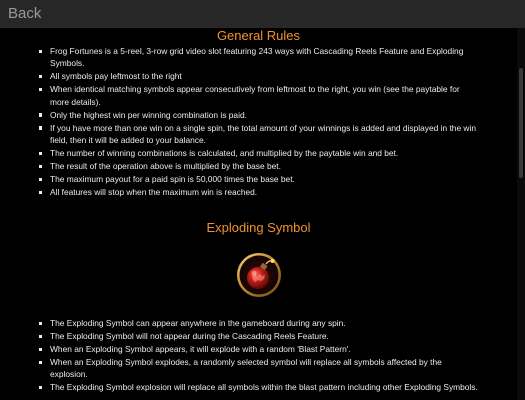 Image resolution: width=525 pixels, height=400 pixels. I want to click on top-bar: Back, so click(262, 14).